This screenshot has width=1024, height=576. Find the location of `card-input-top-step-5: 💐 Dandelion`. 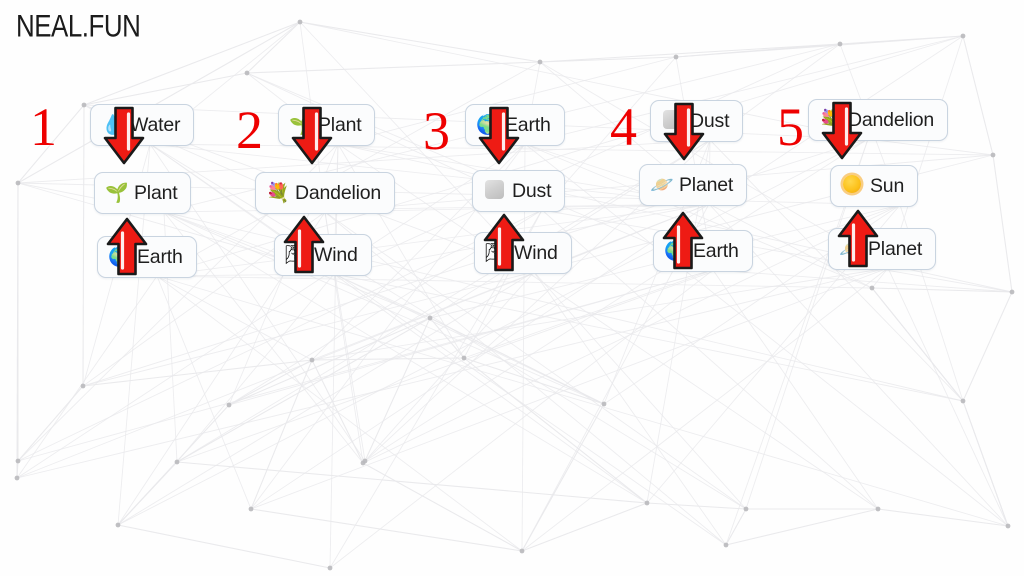

card-input-top-step-5: 💐 Dandelion is located at coordinates (878, 120).